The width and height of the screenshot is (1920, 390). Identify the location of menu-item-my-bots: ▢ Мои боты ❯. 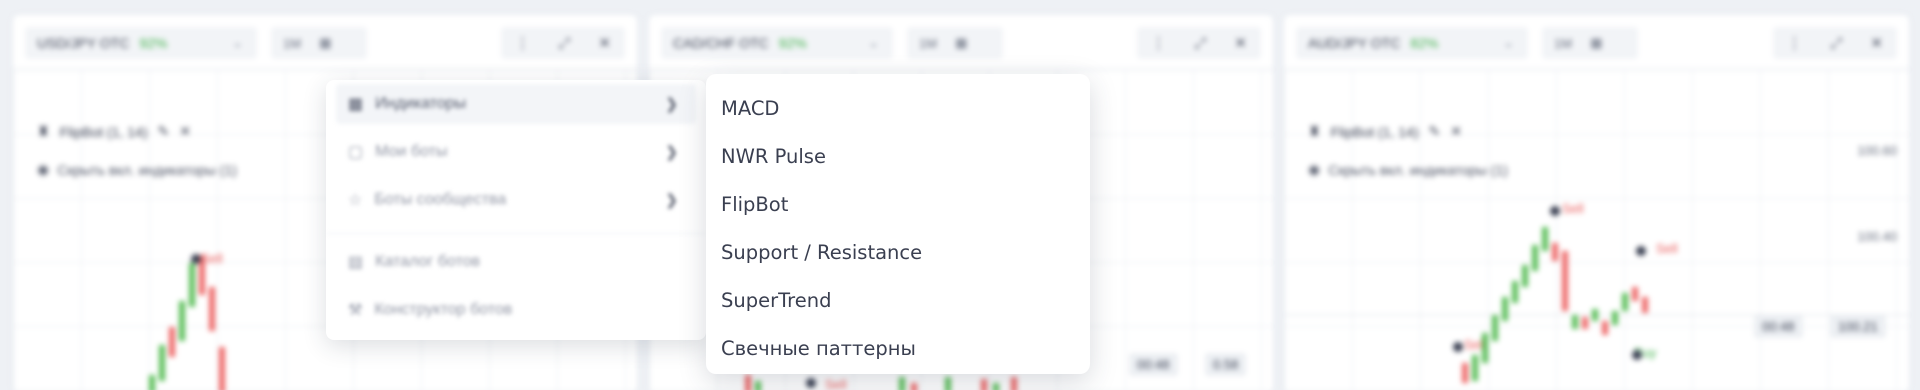
(516, 152).